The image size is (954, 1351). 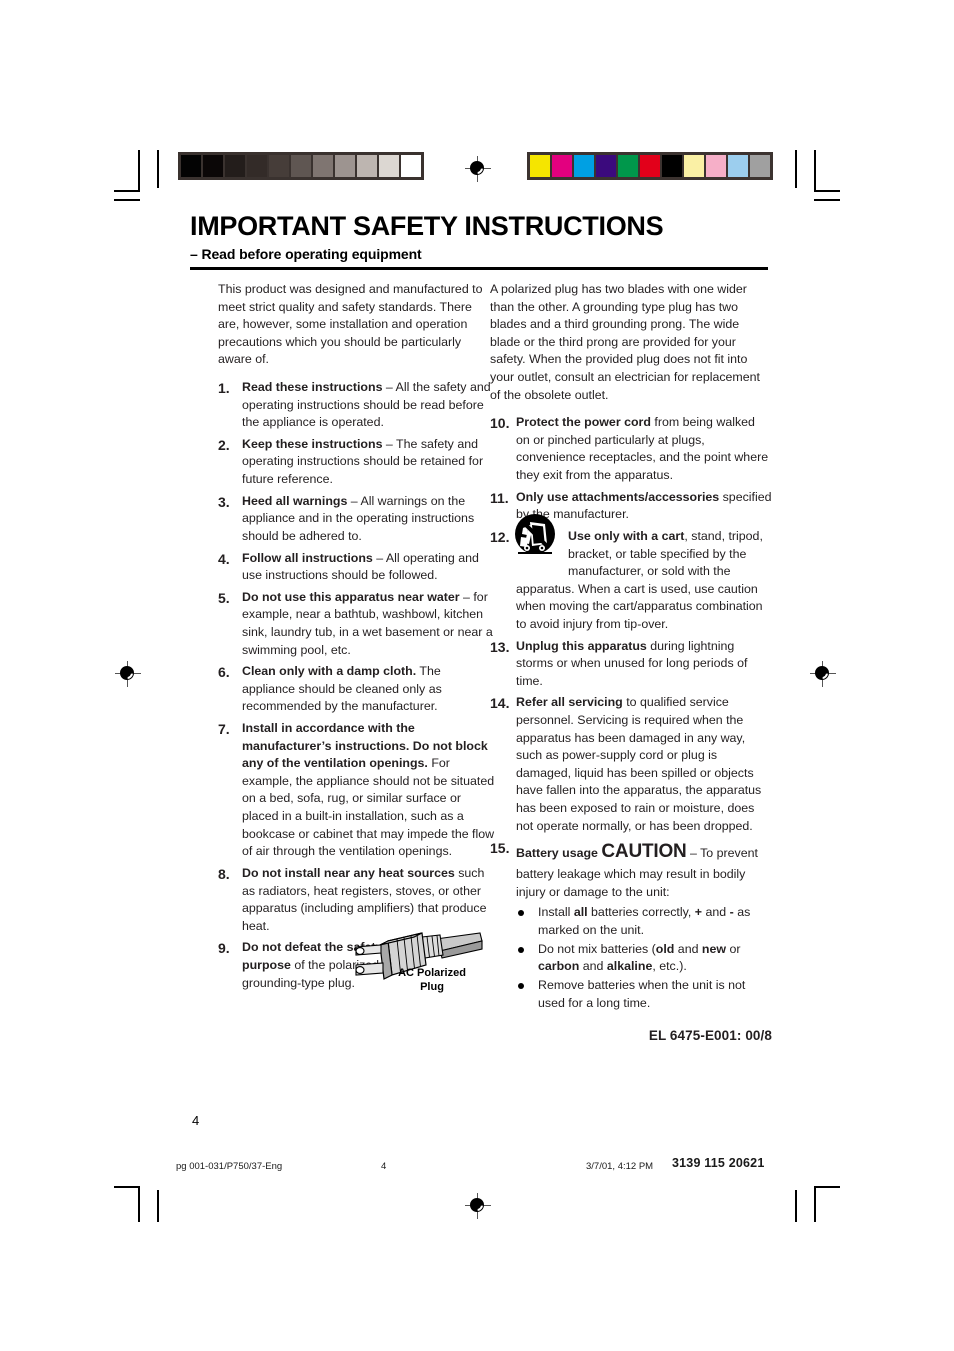 I want to click on item-number: 4., so click(x=224, y=558).